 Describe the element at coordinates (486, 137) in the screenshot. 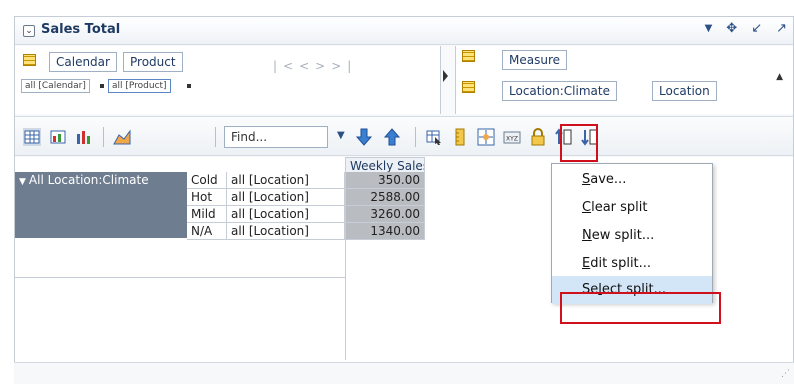

I see `split-icon` at that location.